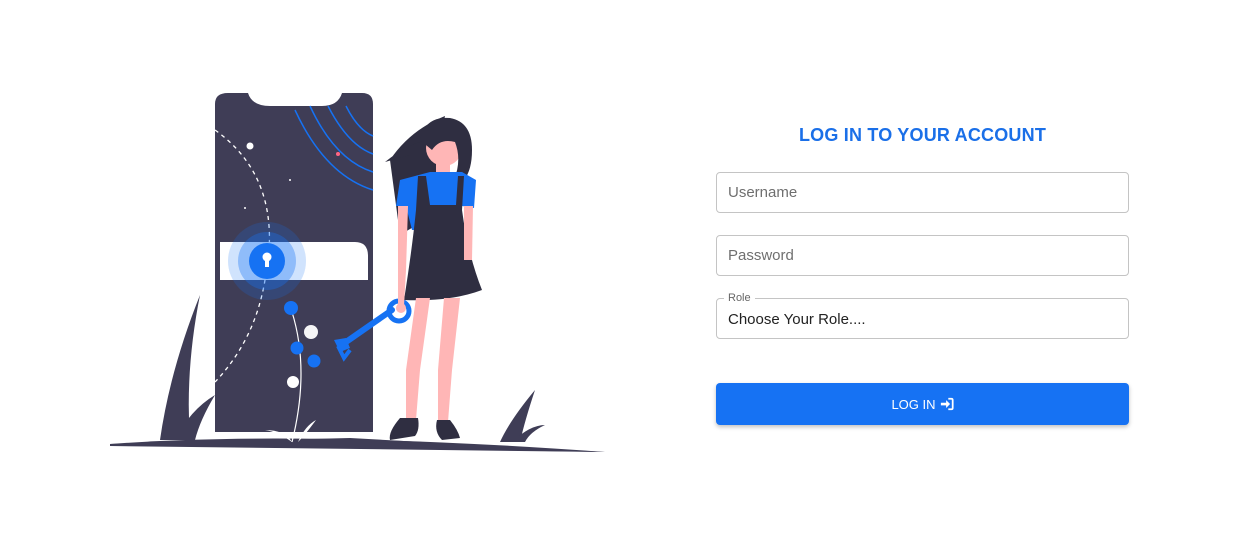 Image resolution: width=1234 pixels, height=535 pixels. I want to click on username-input, so click(922, 192).